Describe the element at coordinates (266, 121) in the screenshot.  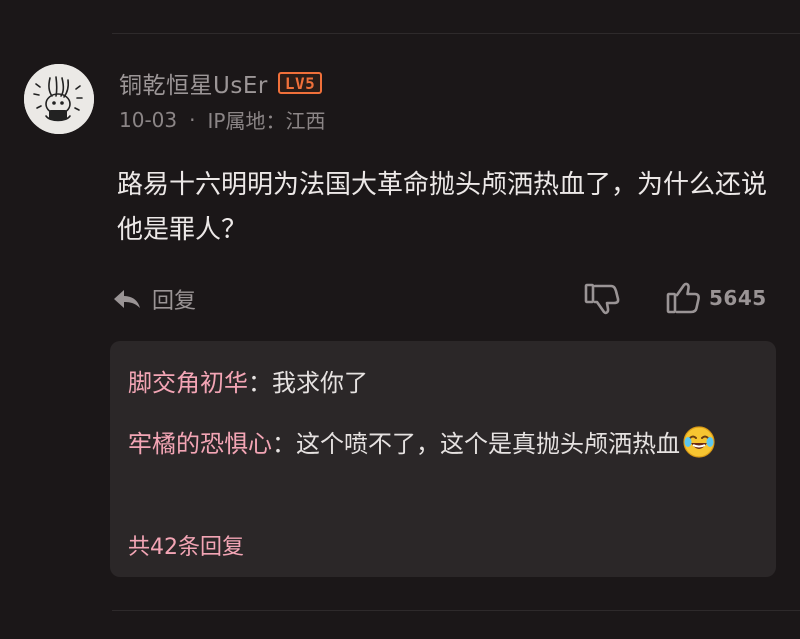
I see `ip-location: IP属地：江西` at that location.